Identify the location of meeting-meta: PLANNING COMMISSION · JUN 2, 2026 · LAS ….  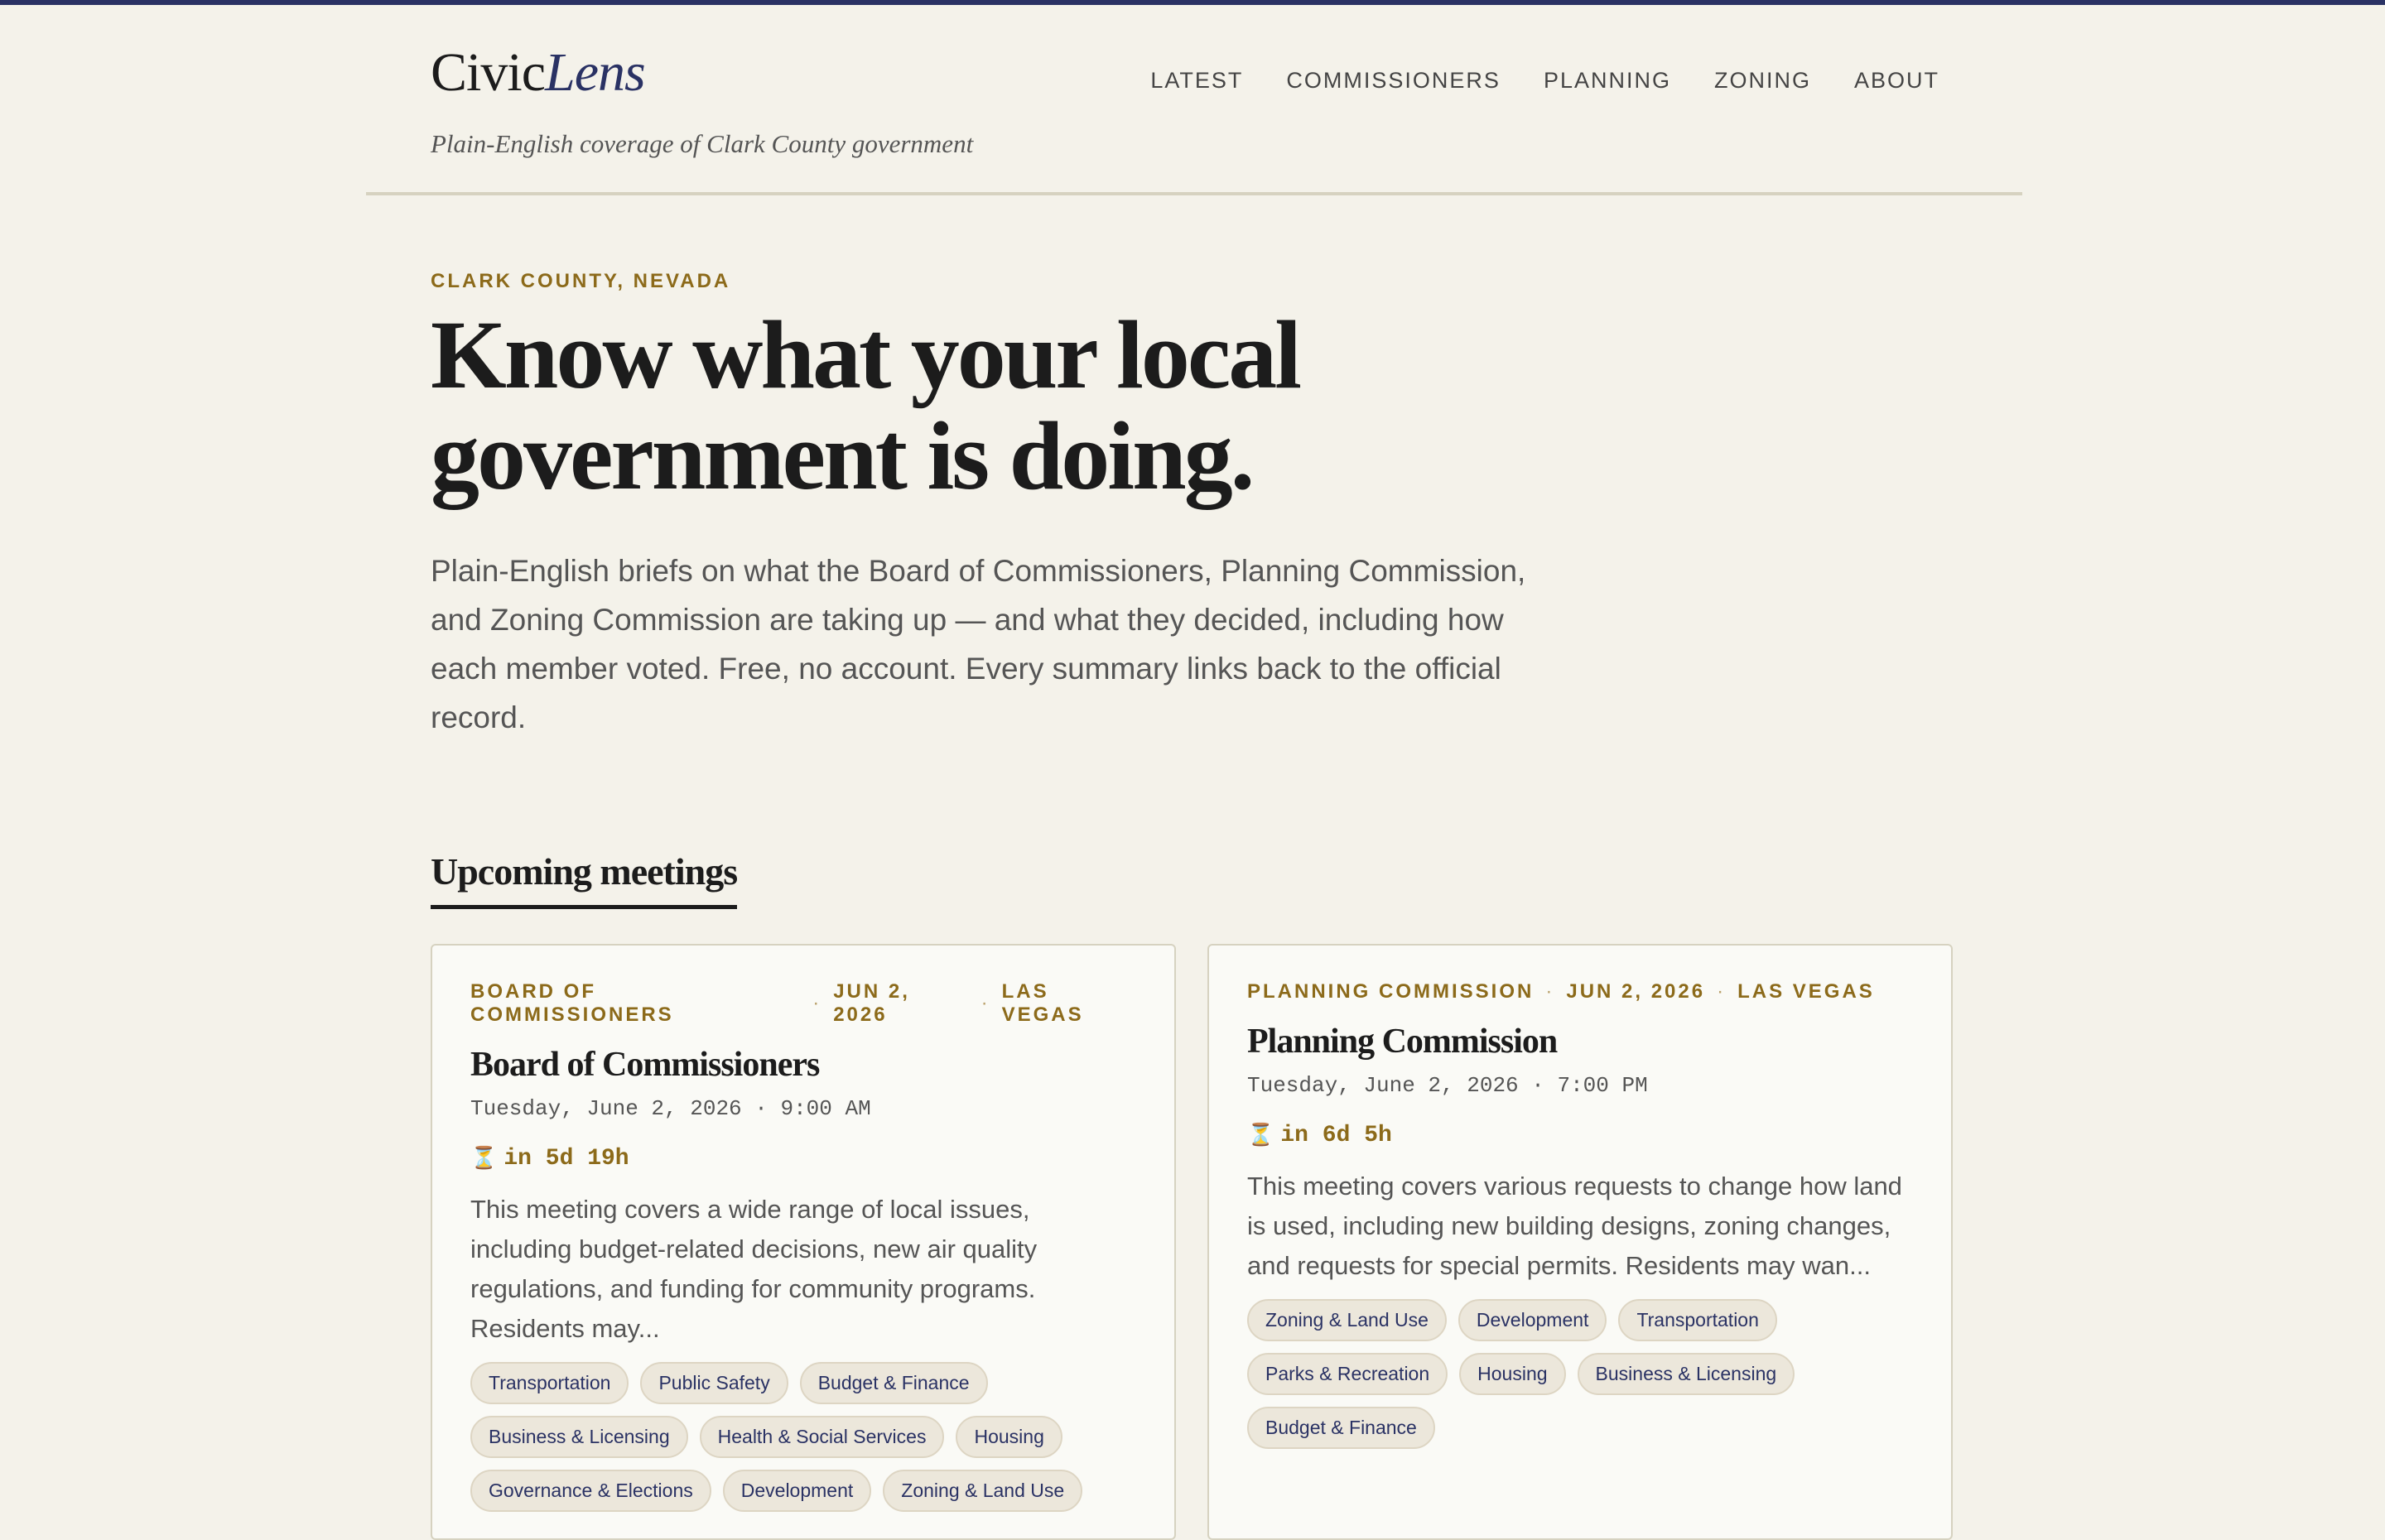
(1580, 992).